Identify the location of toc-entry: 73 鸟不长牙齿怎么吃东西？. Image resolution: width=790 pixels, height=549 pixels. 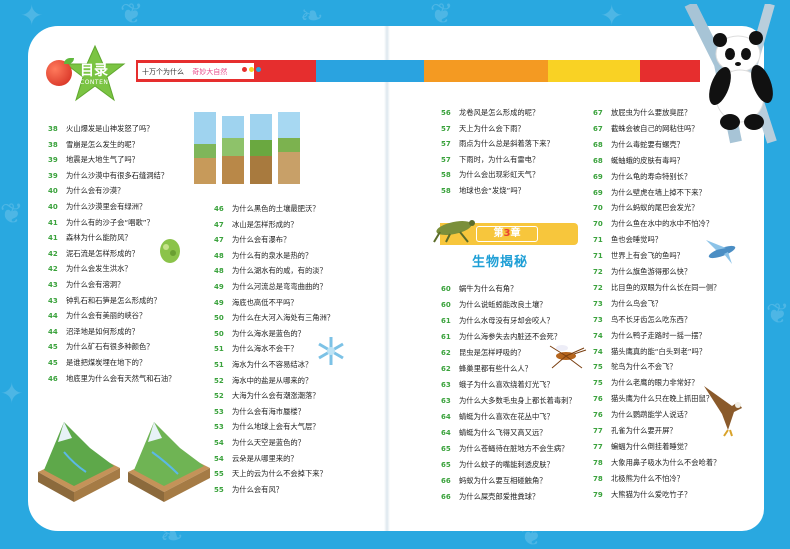
(642, 320).